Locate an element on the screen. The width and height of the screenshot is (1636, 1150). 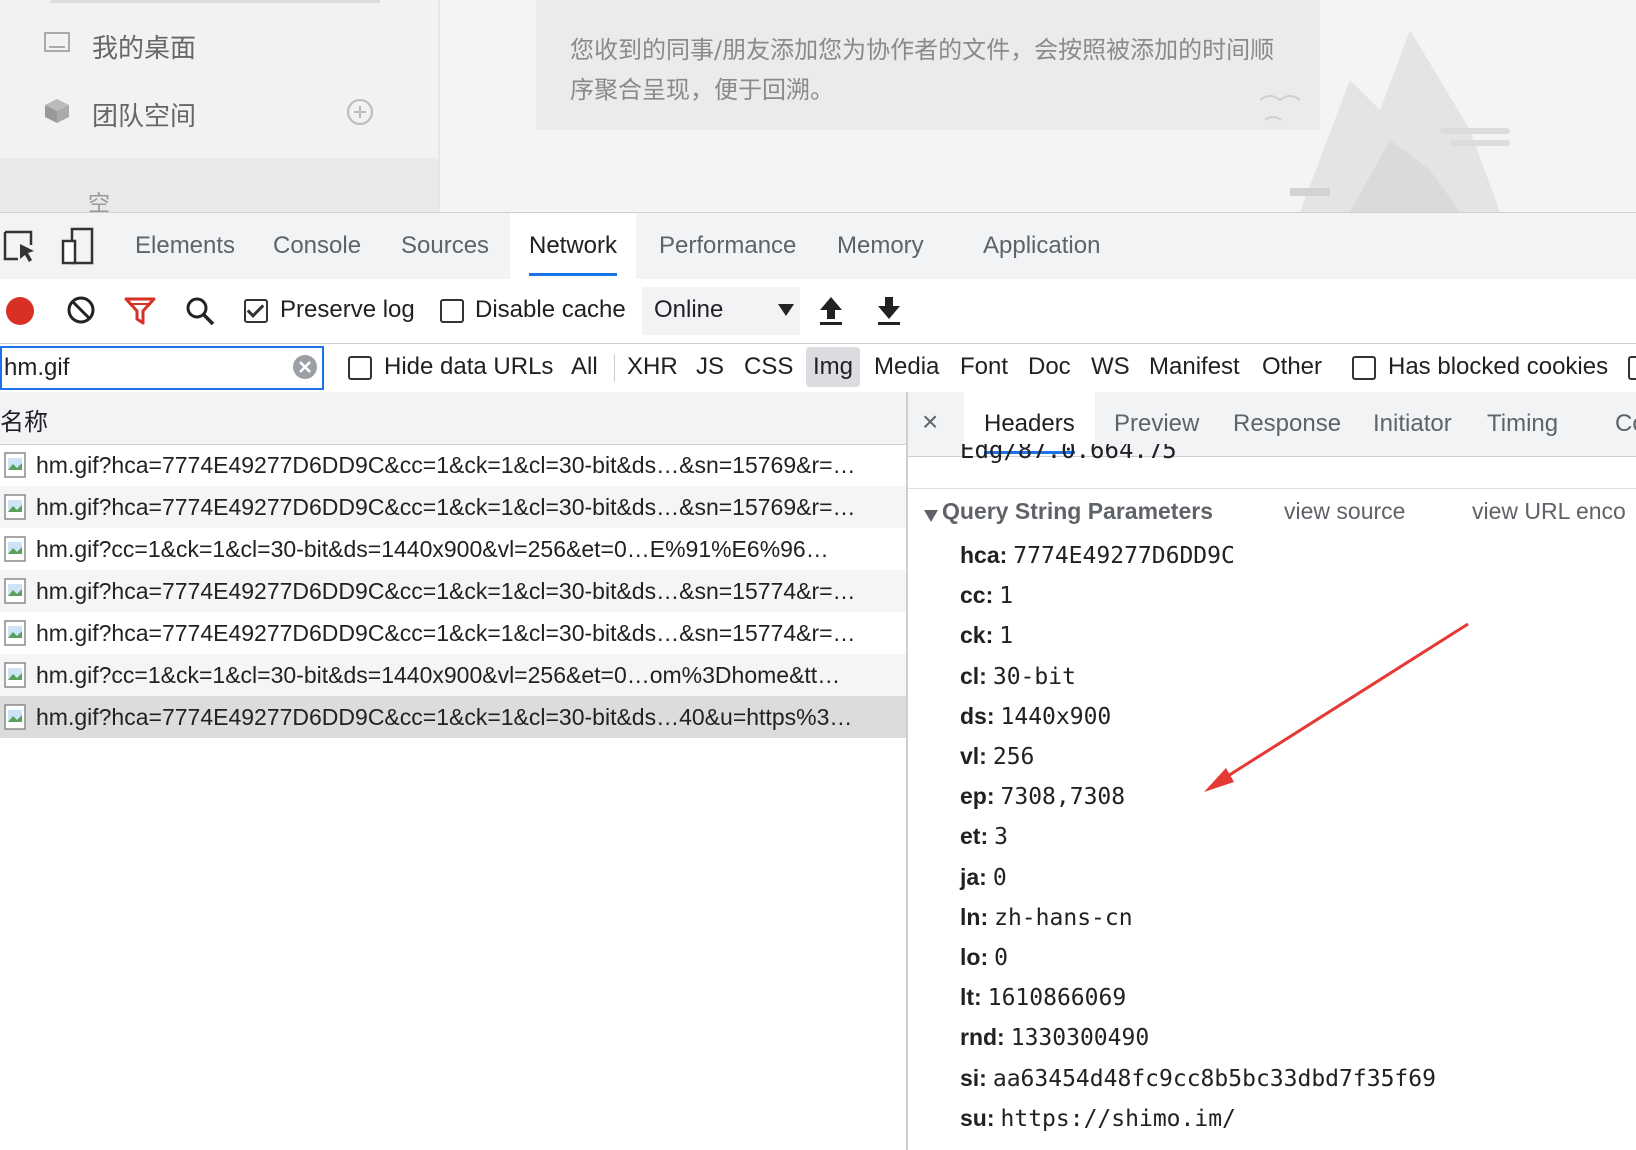
sidebar-section is located at coordinates (219, 185).